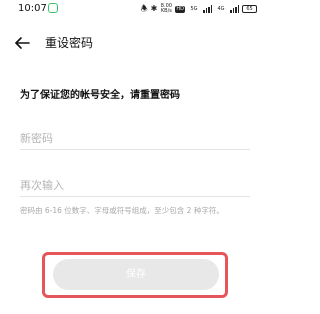 The image size is (320, 314). I want to click on arrow-left-icon, so click(22, 43).